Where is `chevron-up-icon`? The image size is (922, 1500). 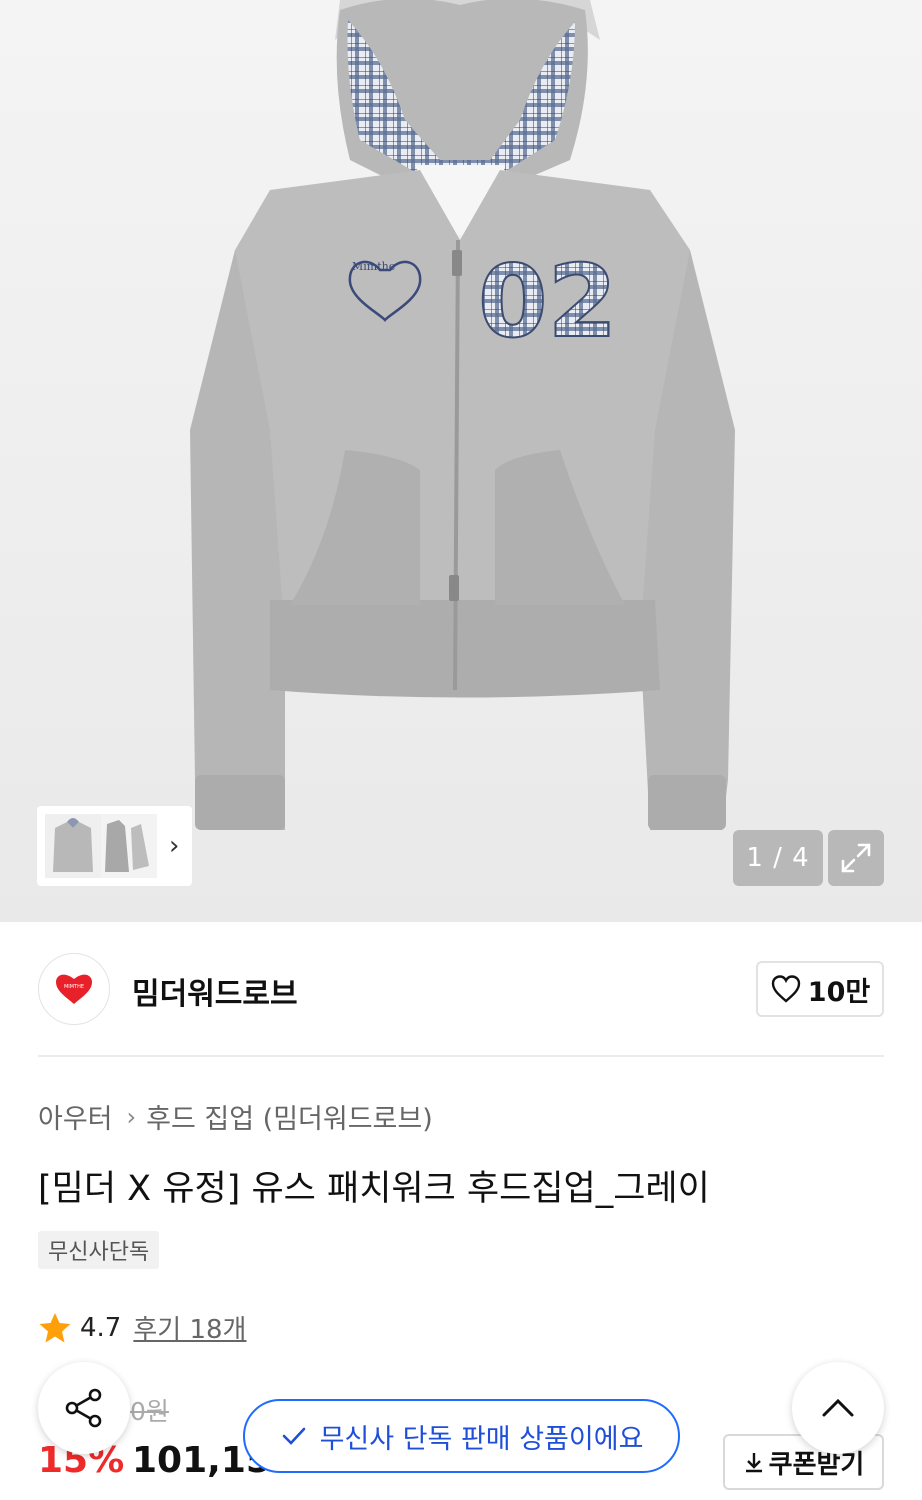
chevron-up-icon is located at coordinates (838, 1407).